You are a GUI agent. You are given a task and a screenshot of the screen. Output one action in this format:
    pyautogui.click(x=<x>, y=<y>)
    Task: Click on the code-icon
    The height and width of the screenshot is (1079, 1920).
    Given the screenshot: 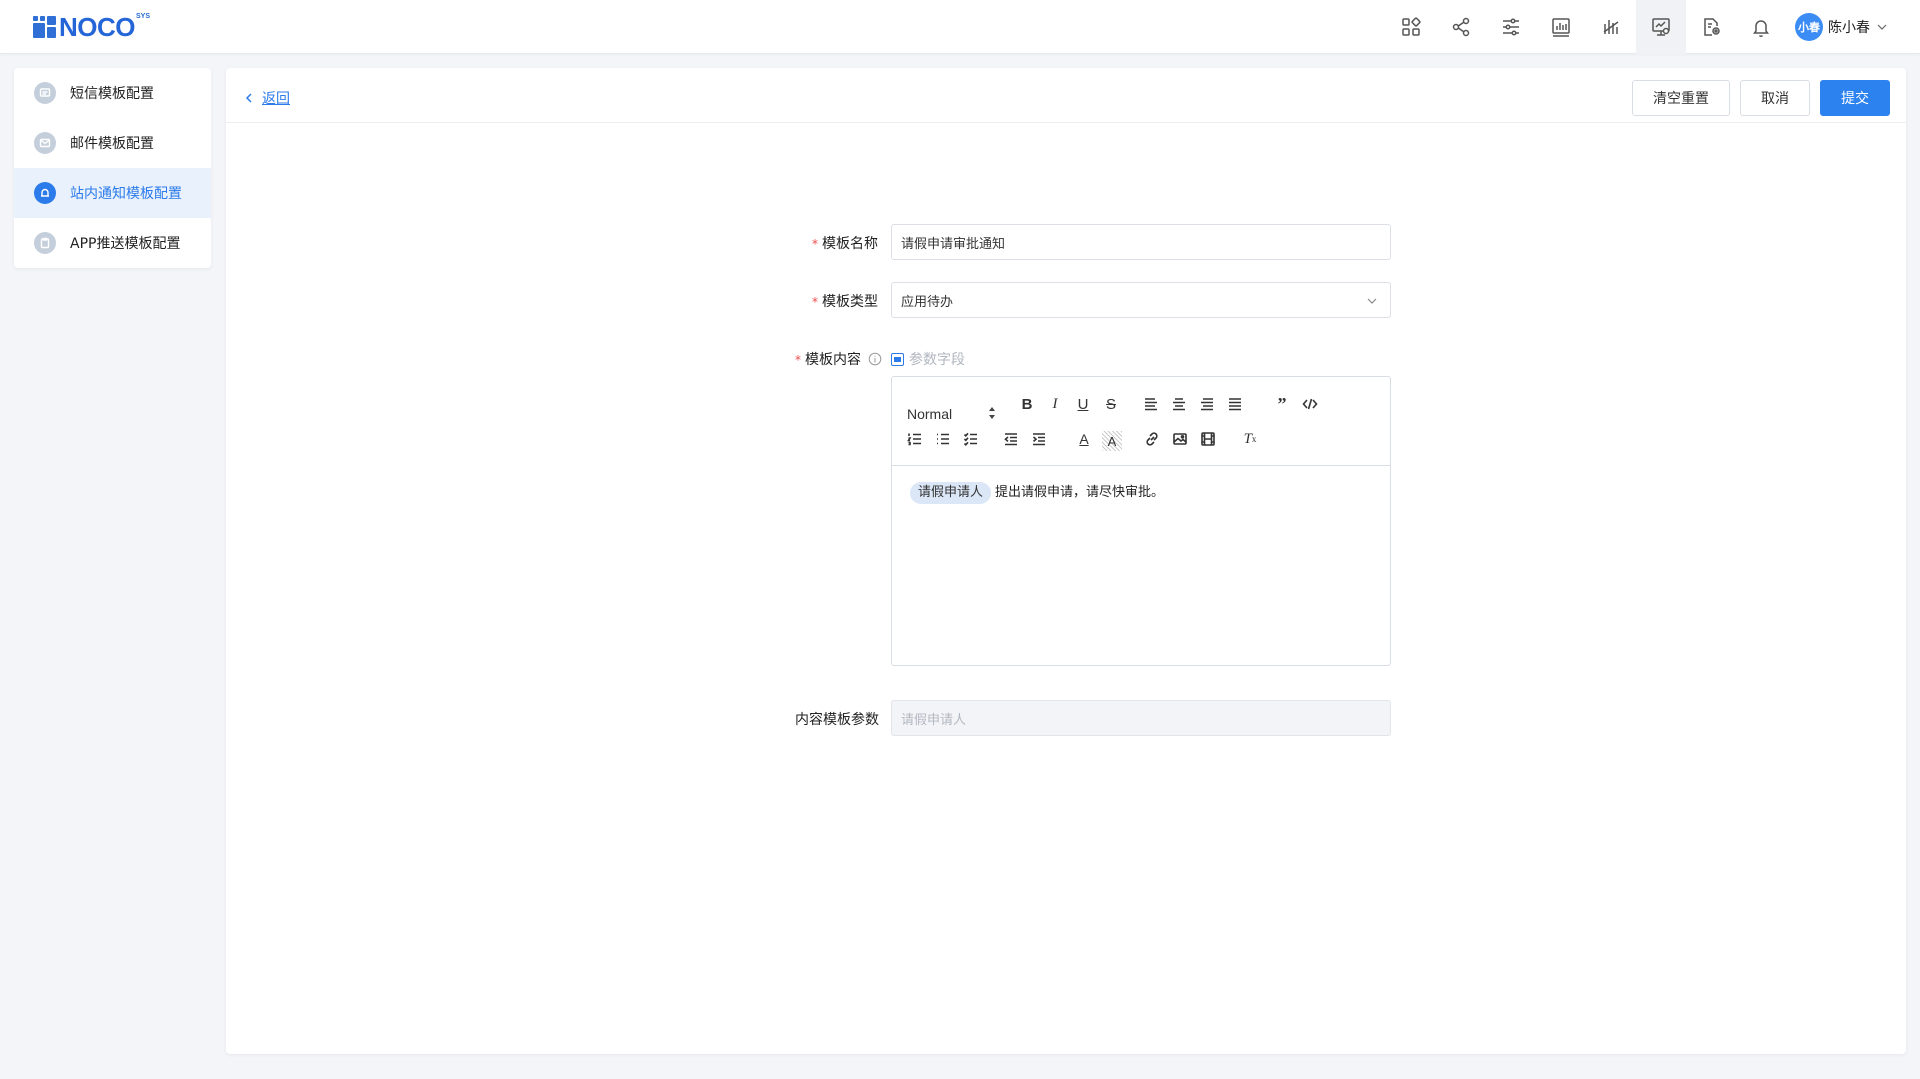 What is the action you would take?
    pyautogui.click(x=1310, y=404)
    